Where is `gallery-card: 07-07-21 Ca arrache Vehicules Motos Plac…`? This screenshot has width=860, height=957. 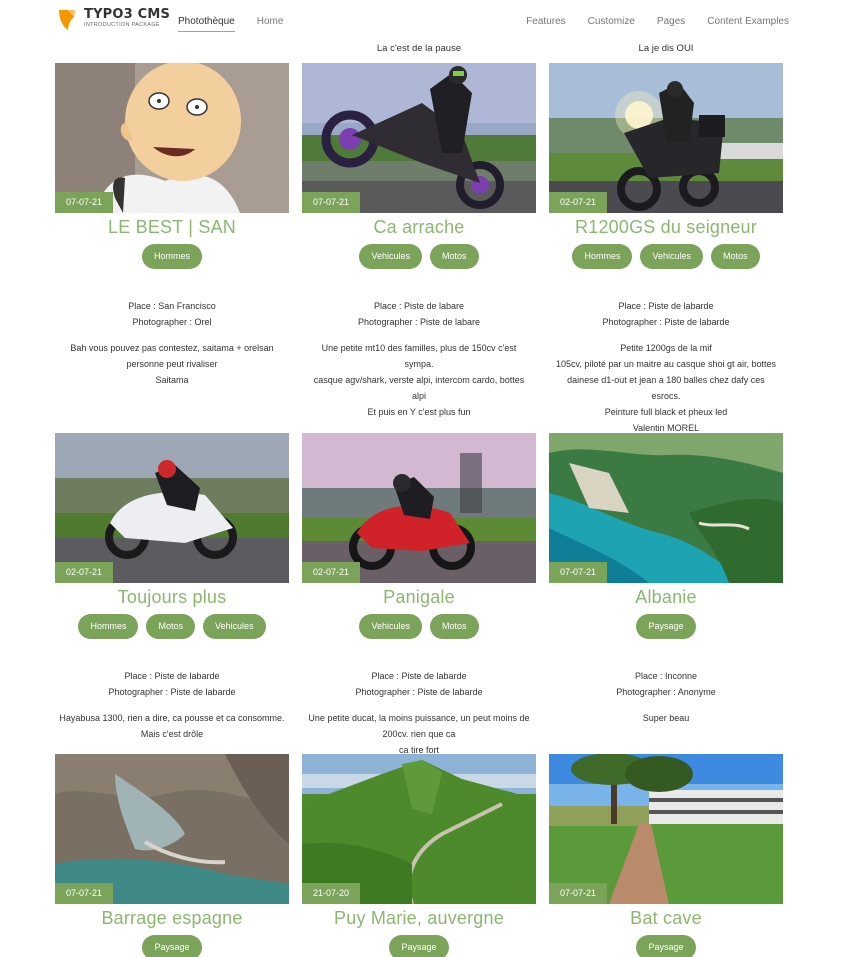
gallery-card: 07-07-21 Ca arrache Vehicules Motos Plac… is located at coordinates (419, 241).